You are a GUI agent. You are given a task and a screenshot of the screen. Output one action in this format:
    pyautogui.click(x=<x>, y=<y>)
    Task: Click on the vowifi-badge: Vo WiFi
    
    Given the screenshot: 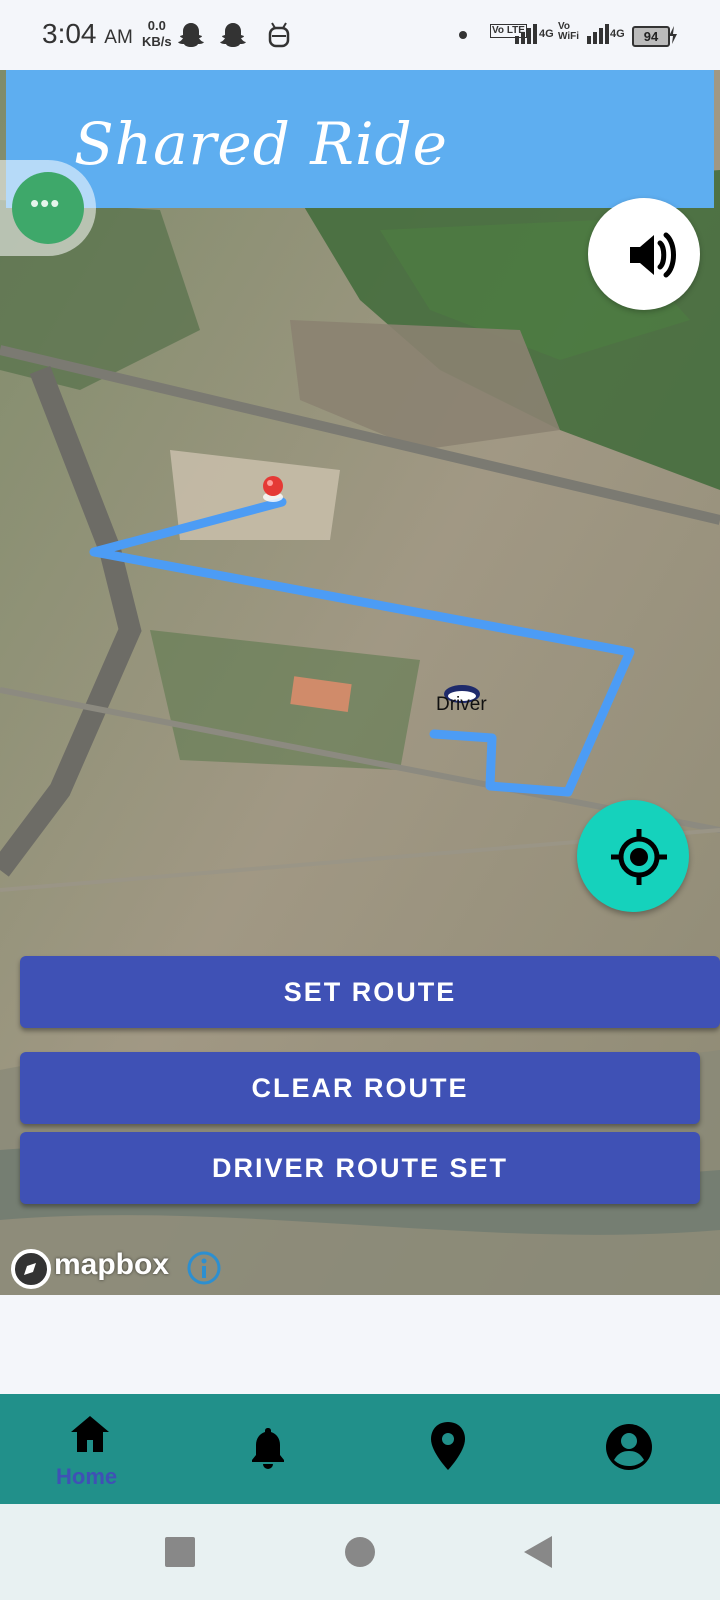 What is the action you would take?
    pyautogui.click(x=569, y=31)
    